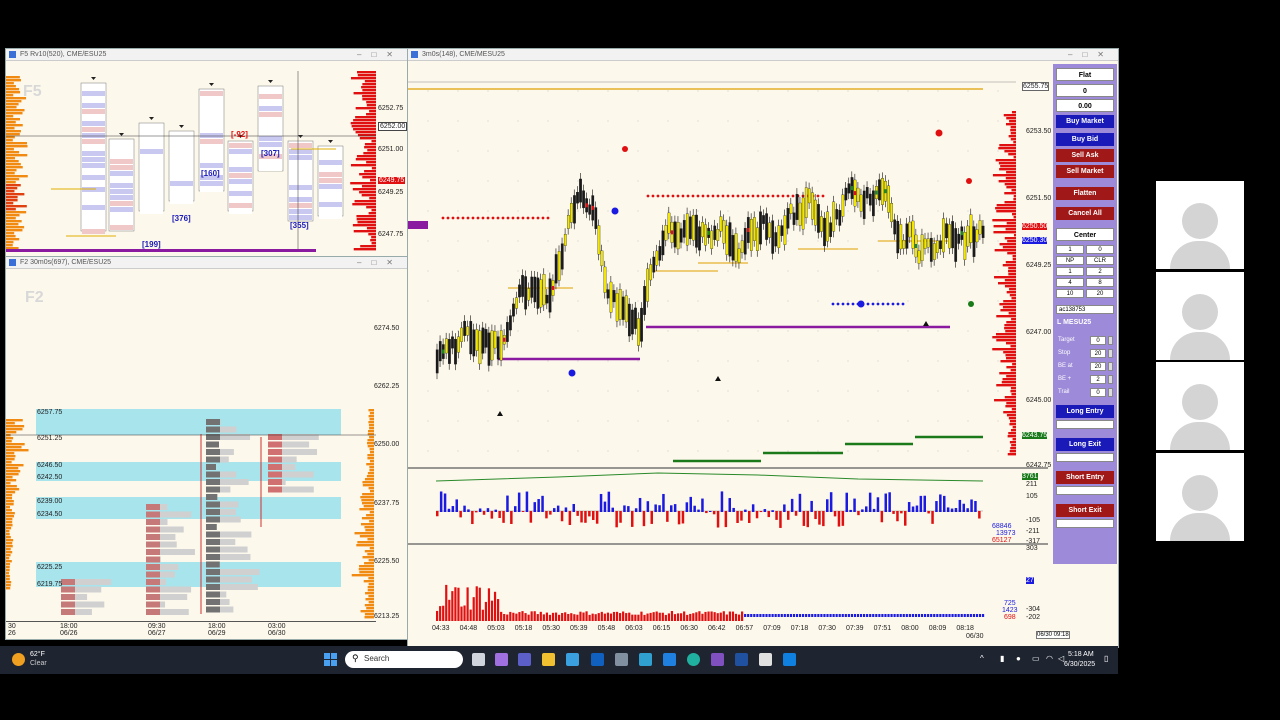 This screenshot has width=1280, height=720. Describe the element at coordinates (1085, 424) in the screenshot. I see `long-entry-select` at that location.